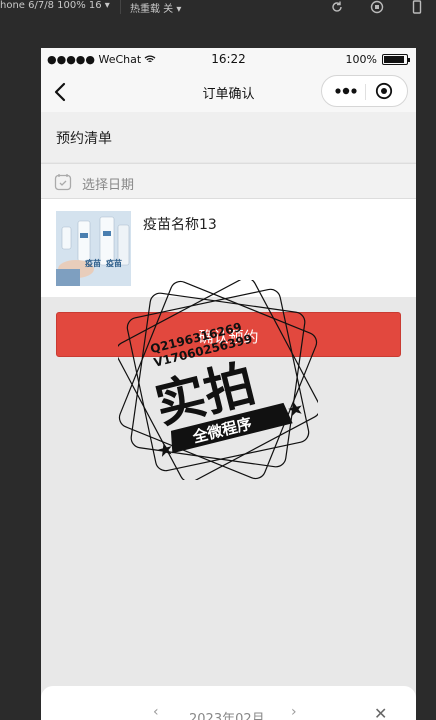  What do you see at coordinates (228, 337) in the screenshot?
I see `confirm-booking-label: 确认预约` at bounding box center [228, 337].